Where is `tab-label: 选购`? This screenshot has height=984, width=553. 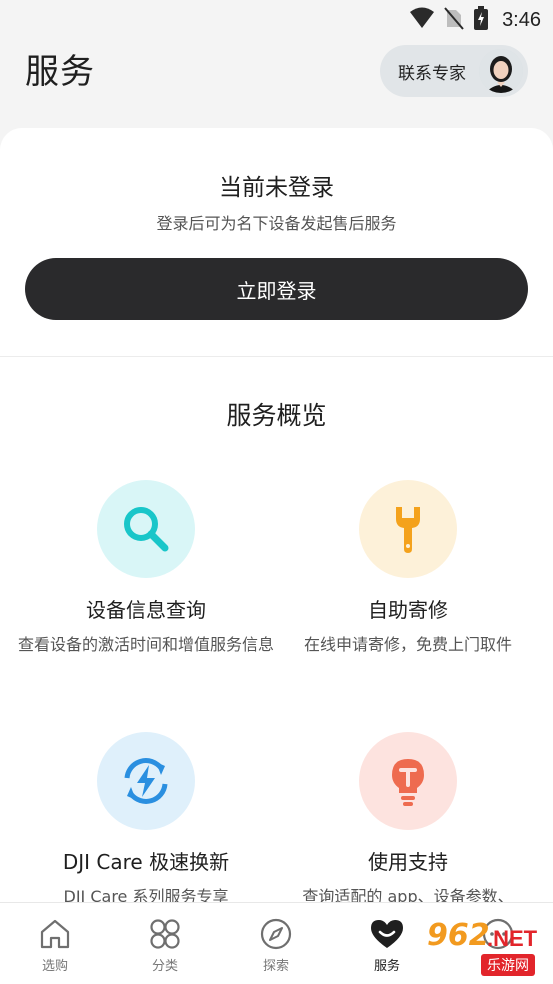 tab-label: 选购 is located at coordinates (54, 966).